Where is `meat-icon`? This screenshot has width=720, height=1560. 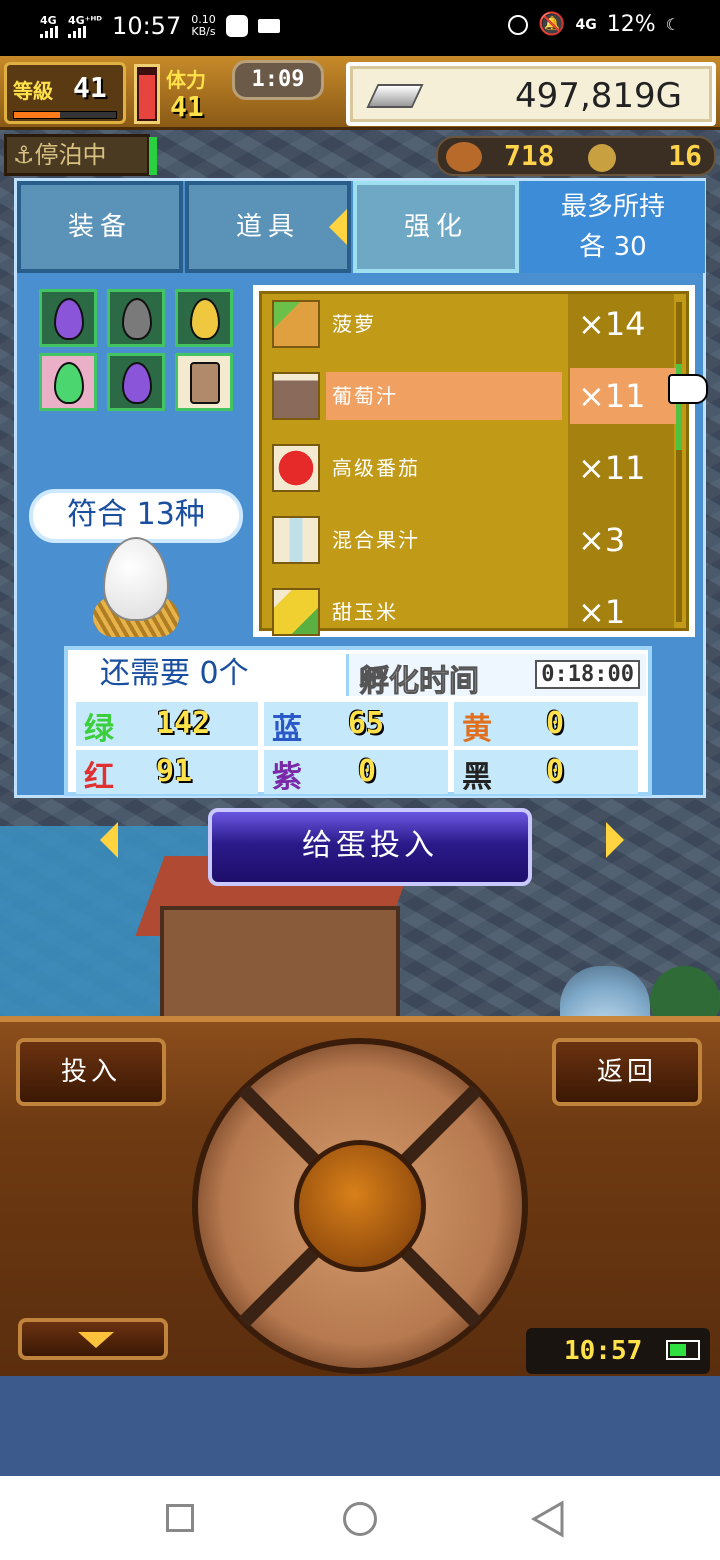 meat-icon is located at coordinates (464, 157).